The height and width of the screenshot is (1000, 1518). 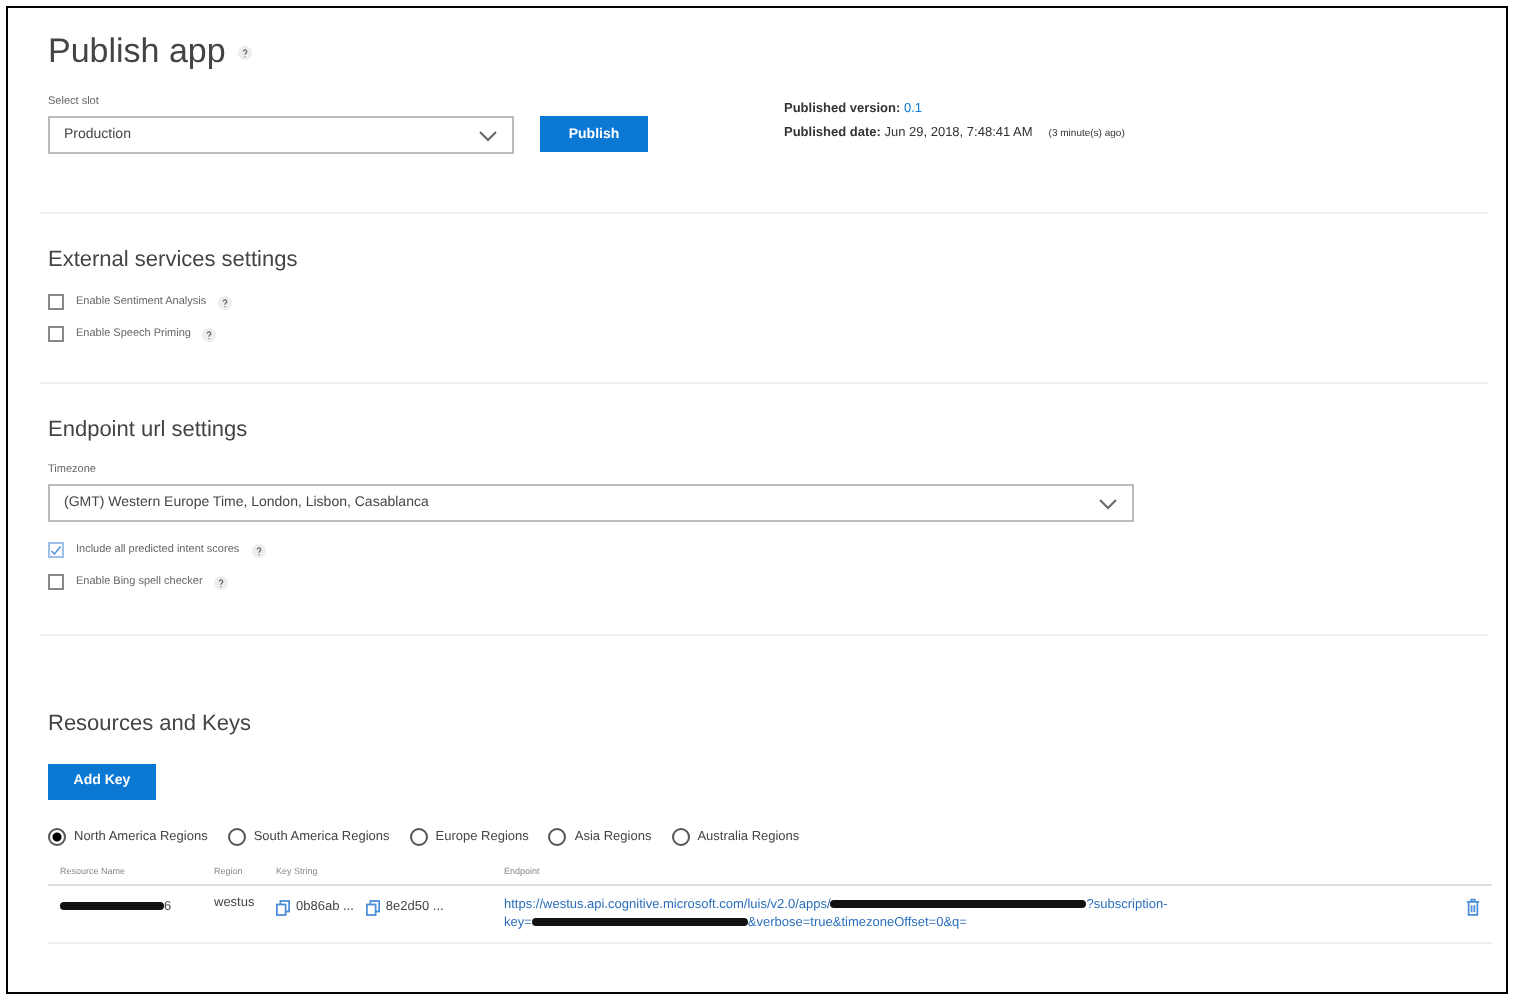 I want to click on section-heading: Resources and Keys, so click(x=150, y=724).